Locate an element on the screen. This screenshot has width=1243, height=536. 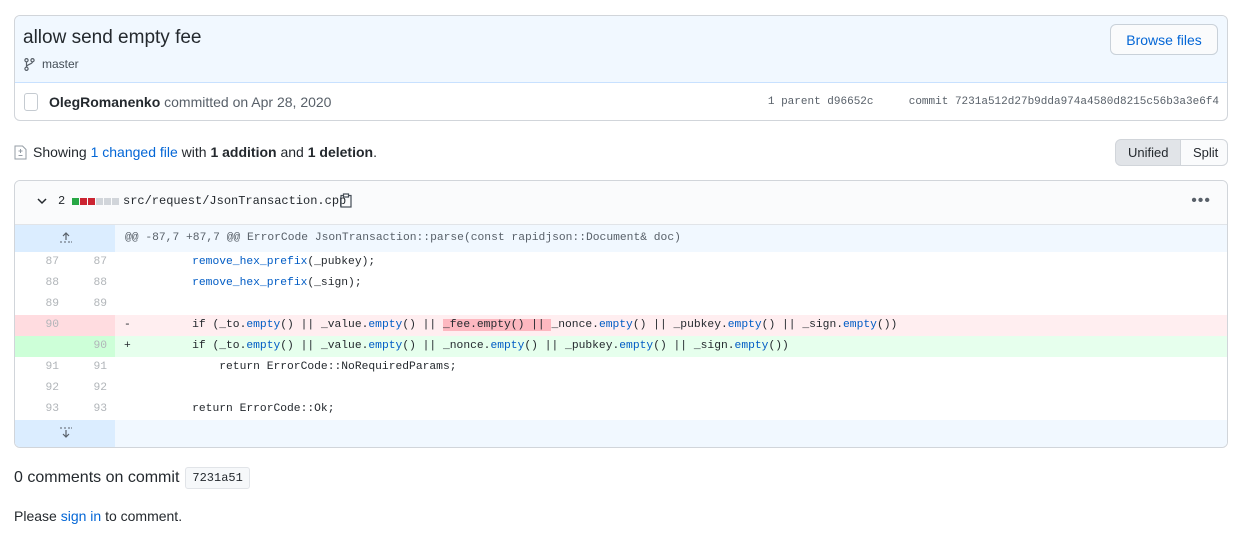
old-line-number: 88 is located at coordinates (37, 283).